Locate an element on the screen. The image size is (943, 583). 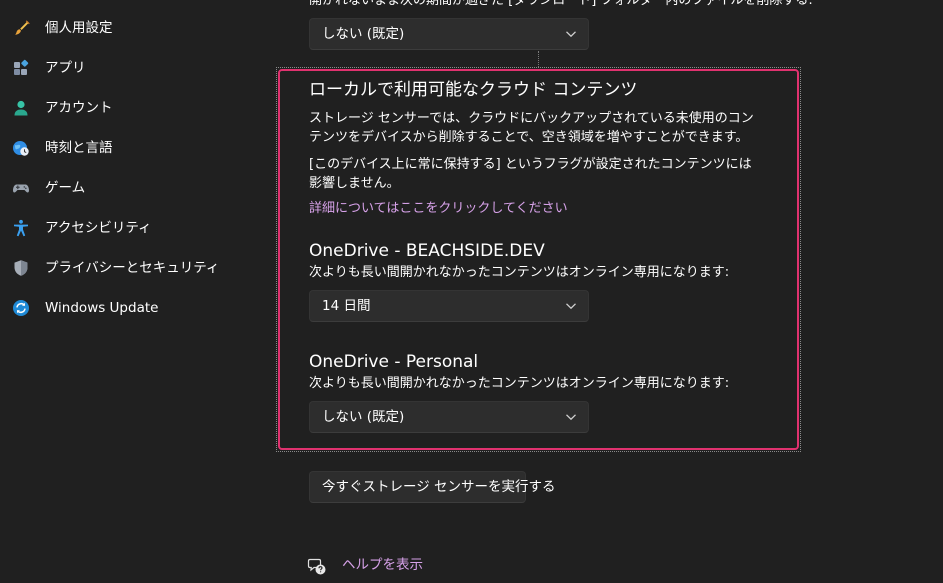
sidebar-item-label: ゲーム is located at coordinates (65, 188).